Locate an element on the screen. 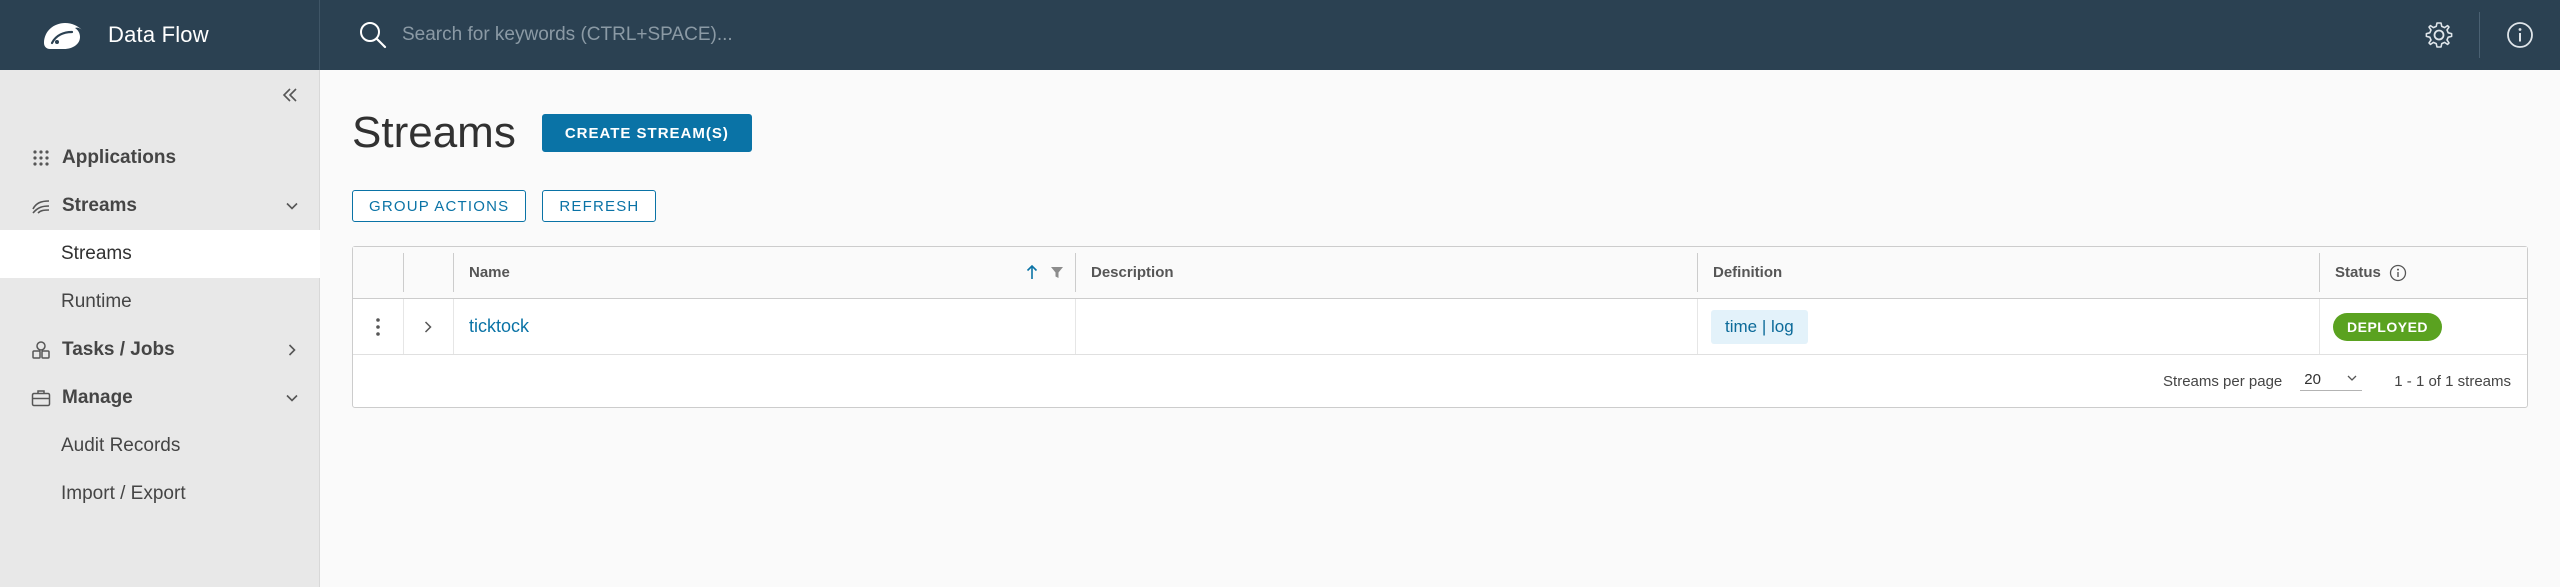 This screenshot has height=587, width=2560. column-label: Name is located at coordinates (489, 272).